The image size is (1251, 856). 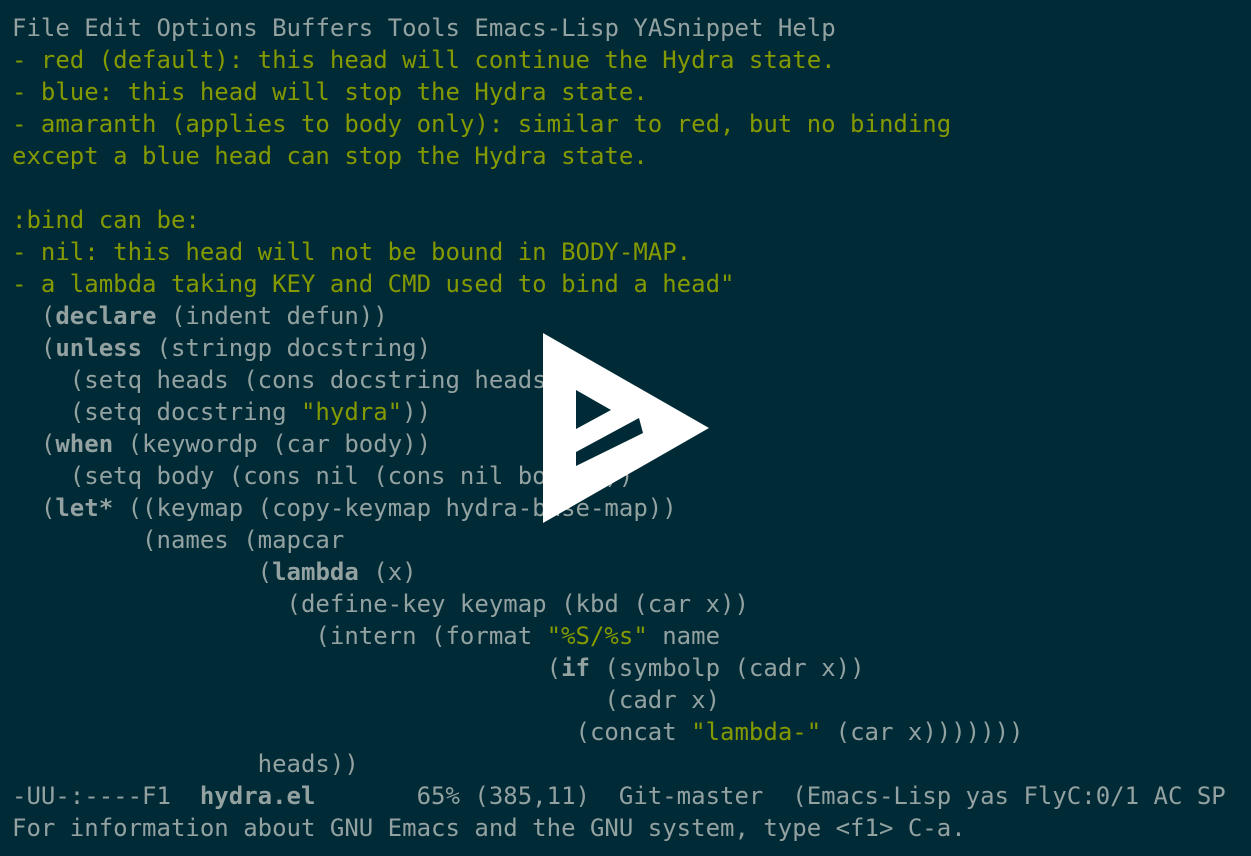 What do you see at coordinates (322, 28) in the screenshot?
I see `menu-buffers: Buffers` at bounding box center [322, 28].